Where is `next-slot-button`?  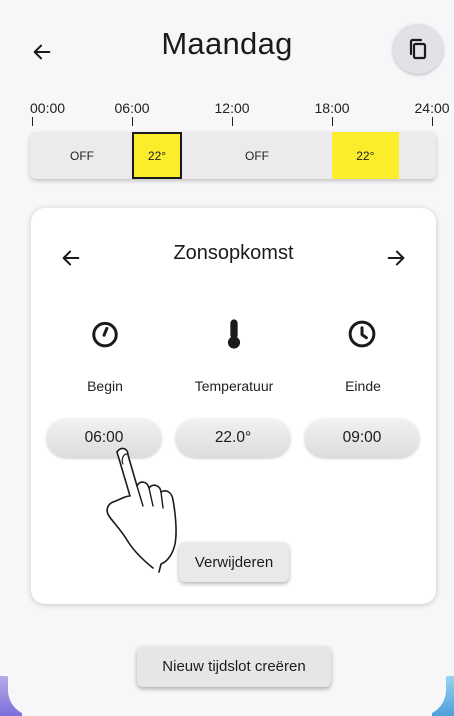
next-slot-button is located at coordinates (396, 258).